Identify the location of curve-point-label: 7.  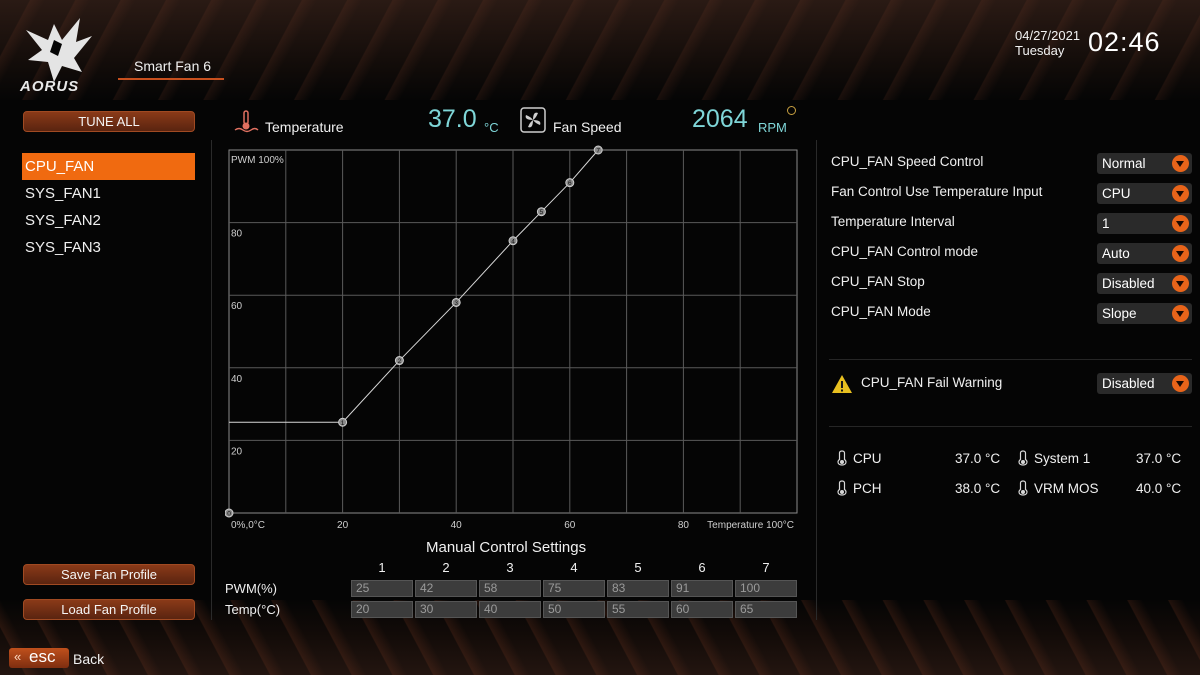
(598, 151).